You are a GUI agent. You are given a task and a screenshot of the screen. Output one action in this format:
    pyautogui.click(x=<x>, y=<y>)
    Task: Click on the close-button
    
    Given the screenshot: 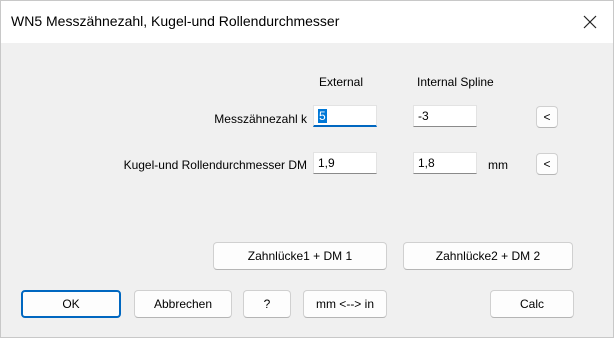 What is the action you would take?
    pyautogui.click(x=590, y=22)
    